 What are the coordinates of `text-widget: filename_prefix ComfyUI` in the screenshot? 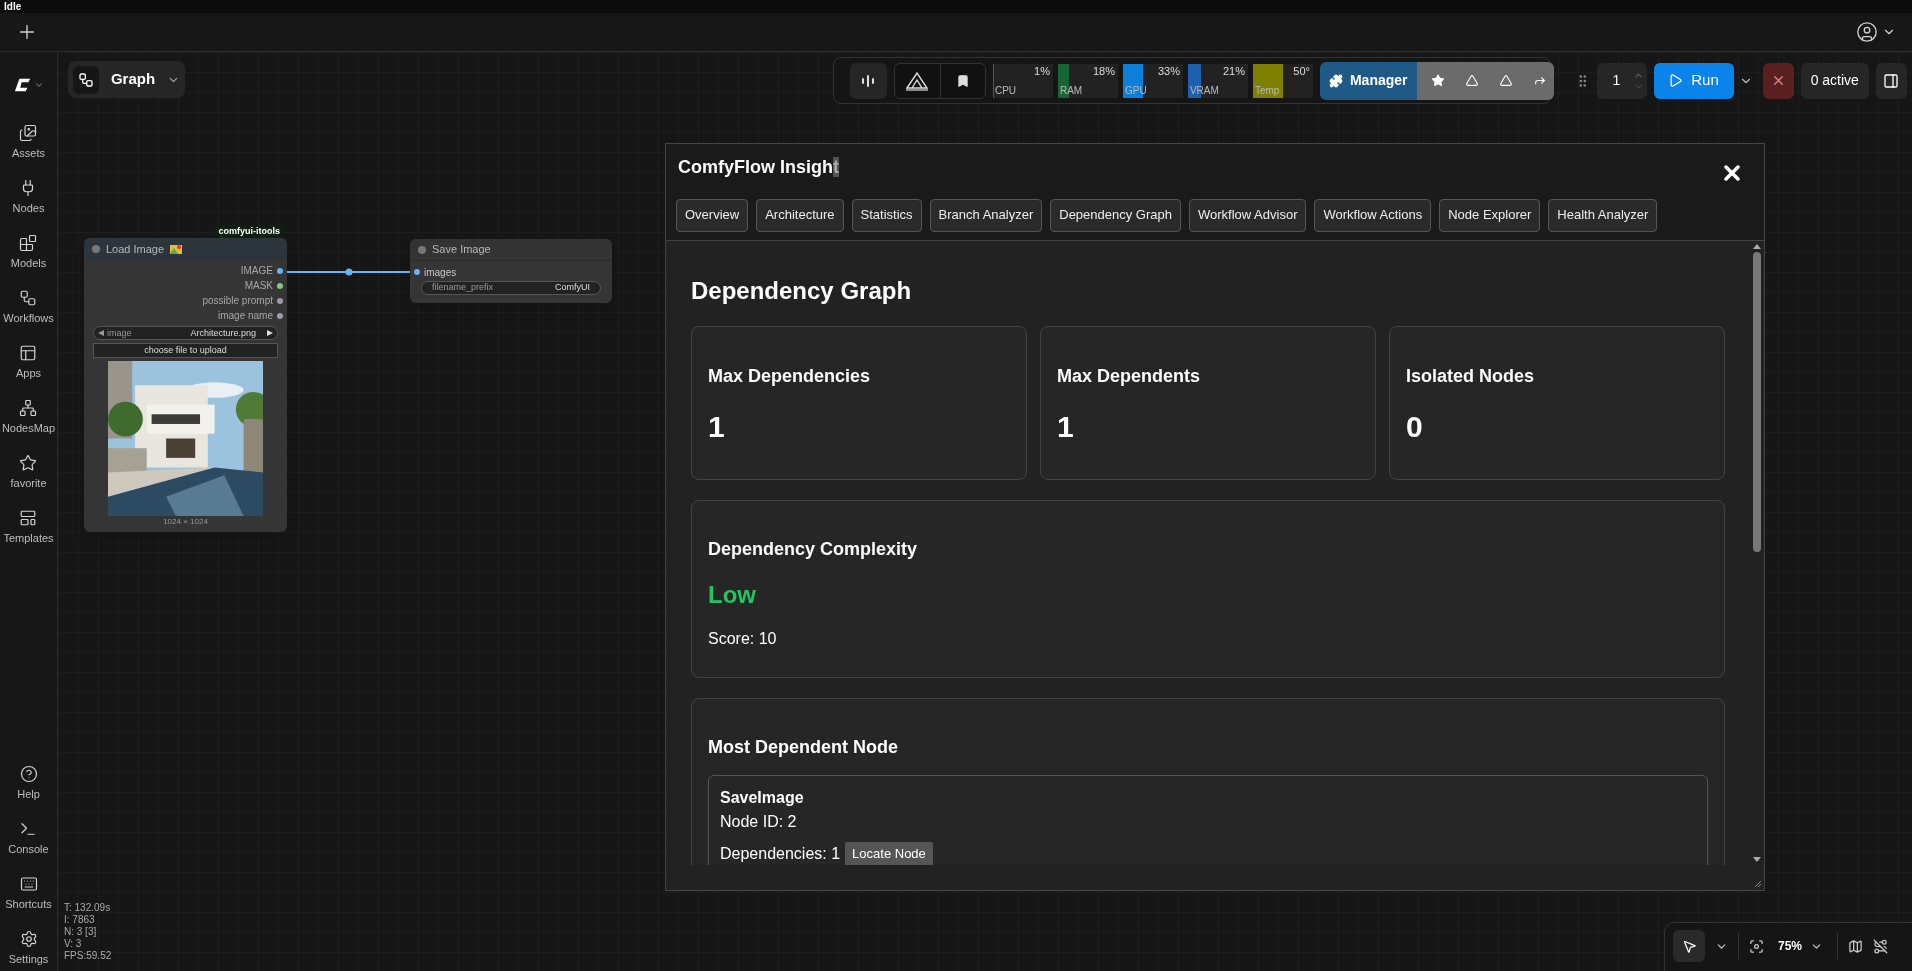 It's located at (511, 288).